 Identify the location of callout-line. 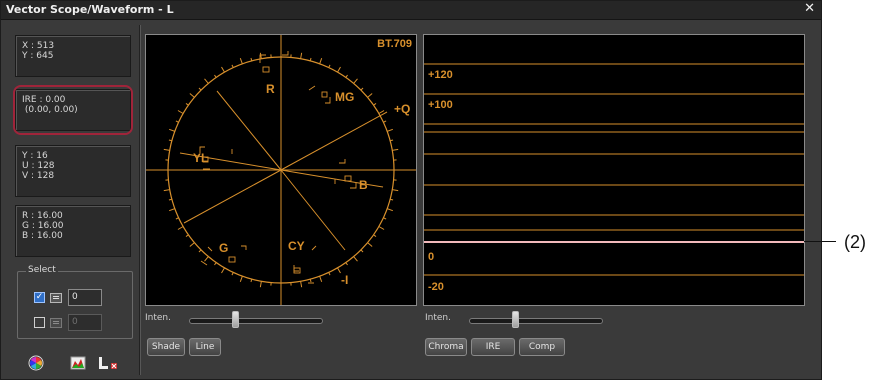
(820, 241).